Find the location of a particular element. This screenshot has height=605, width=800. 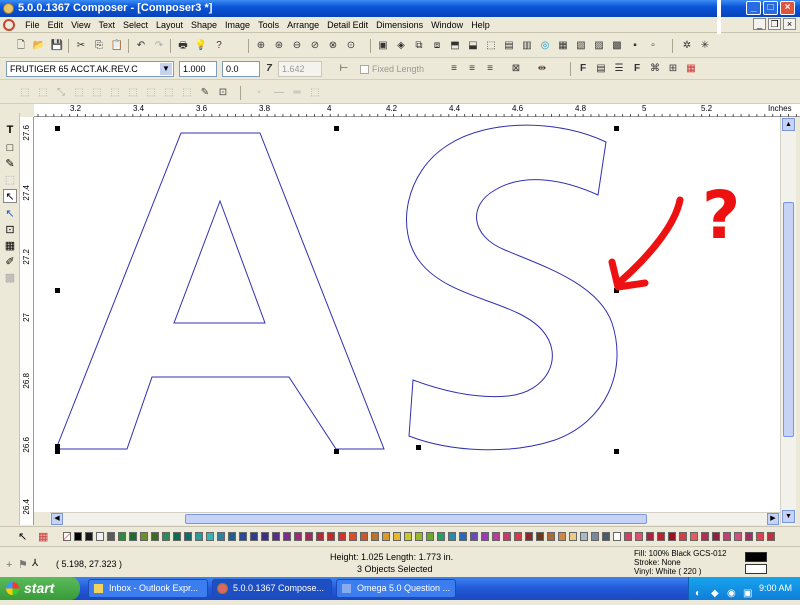

node-icon: ◦ is located at coordinates (259, 92).